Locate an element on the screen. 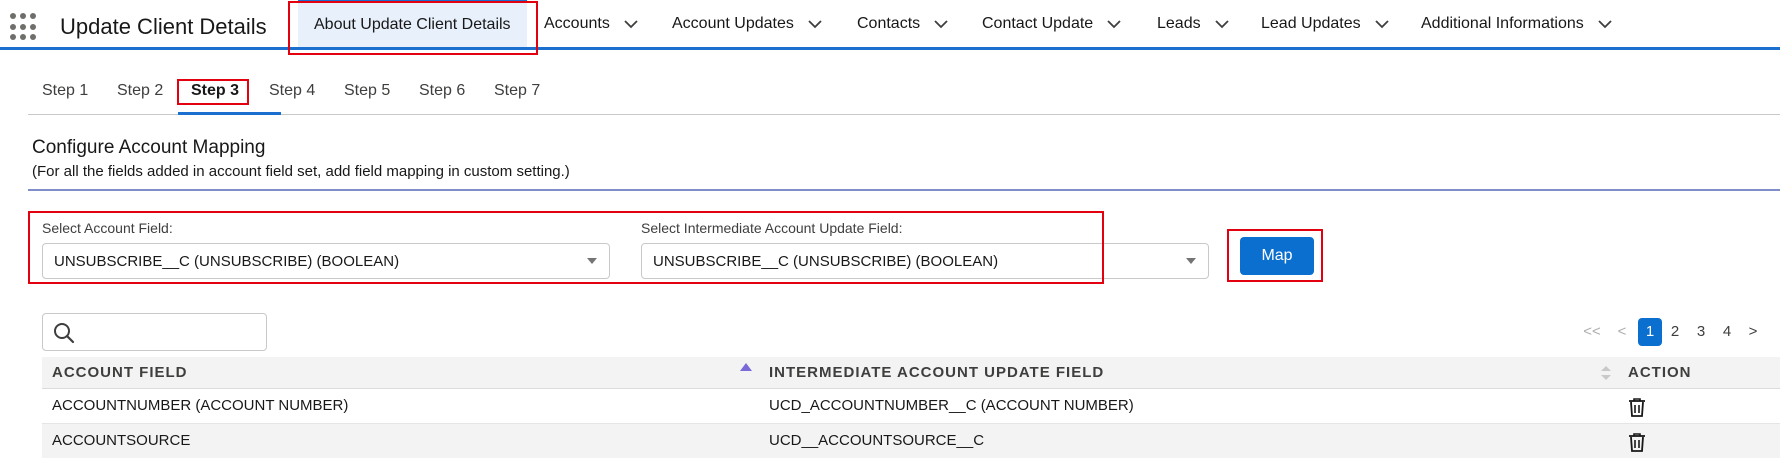  search-box is located at coordinates (154, 332).